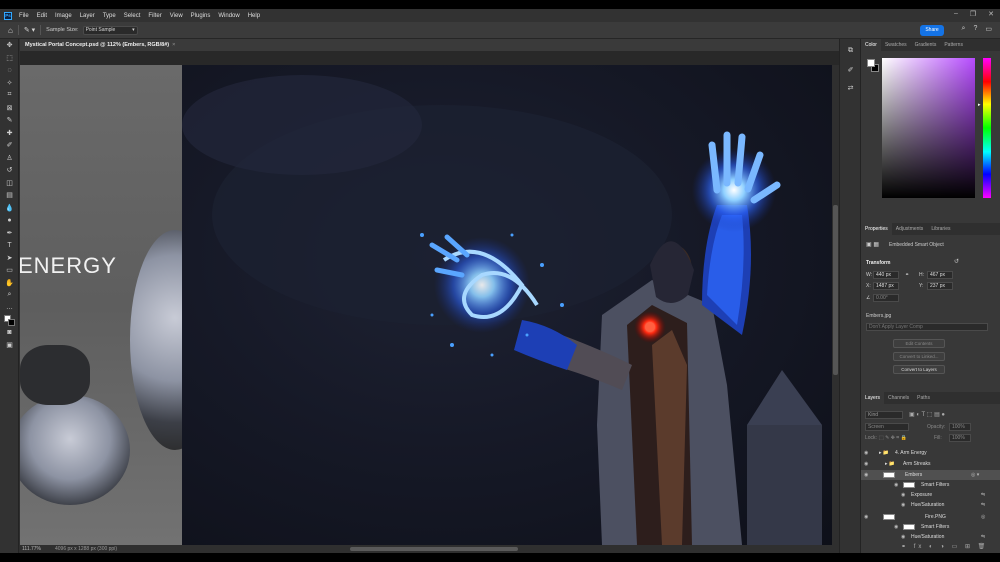 Image resolution: width=1000 pixels, height=562 pixels. Describe the element at coordinates (9, 70) in the screenshot. I see `lasso-tool-icon: ◌` at that location.